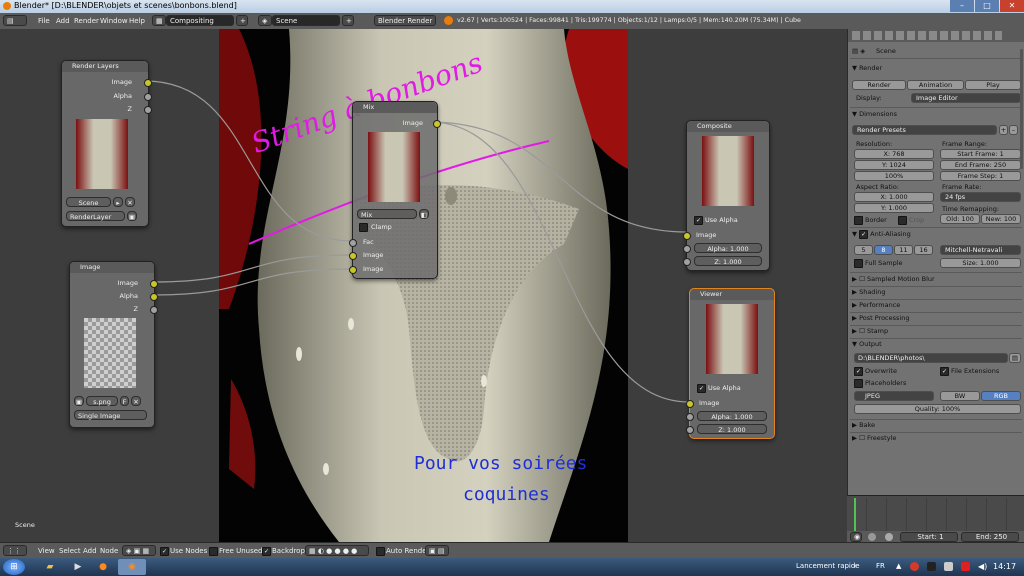 This screenshot has width=1024, height=576. Describe the element at coordinates (980, 165) in the screenshot. I see `end-frame-field: End Frame: 250` at that location.